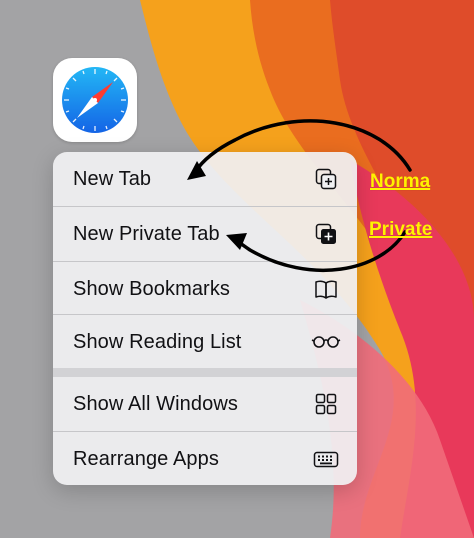 The width and height of the screenshot is (474, 538). Describe the element at coordinates (401, 229) in the screenshot. I see `annotation-private-label: Private` at that location.